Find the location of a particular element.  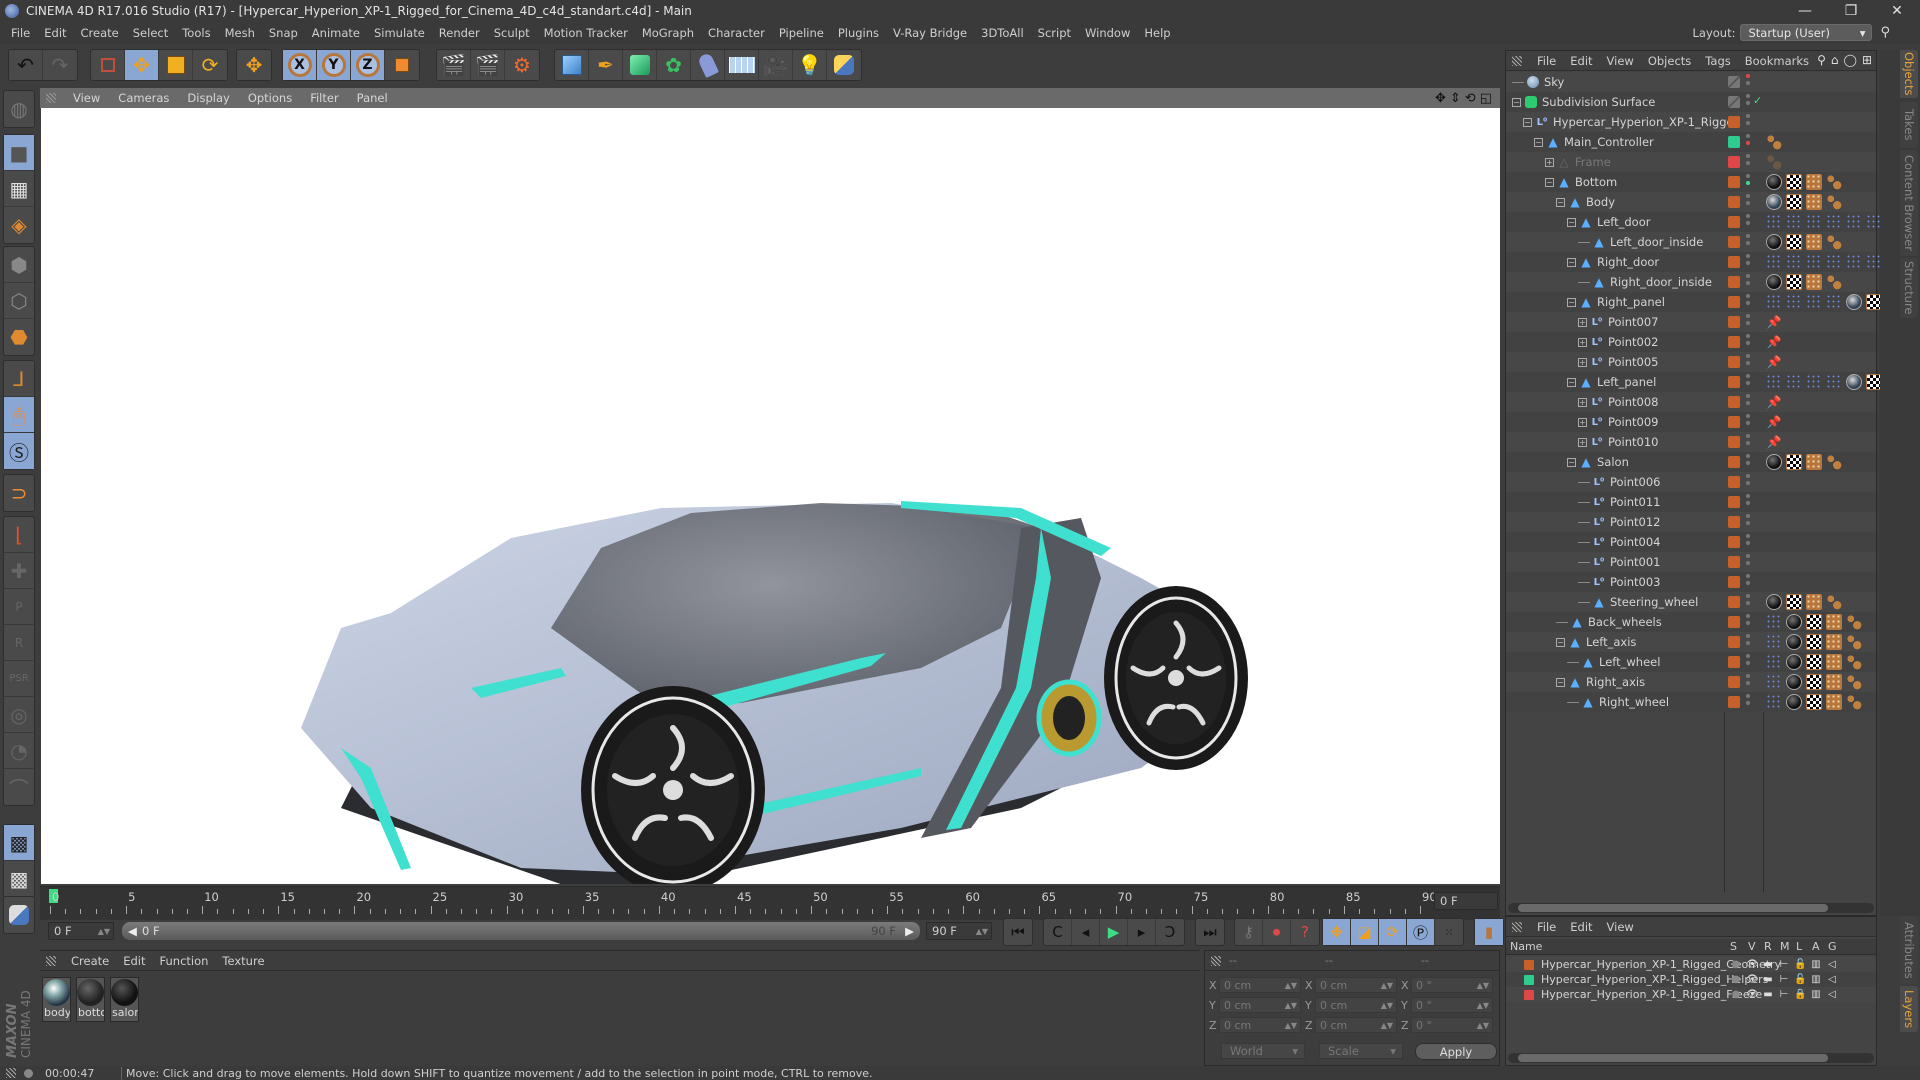

rot-x-field: 0 ° ▲▼ is located at coordinates (1452, 985).